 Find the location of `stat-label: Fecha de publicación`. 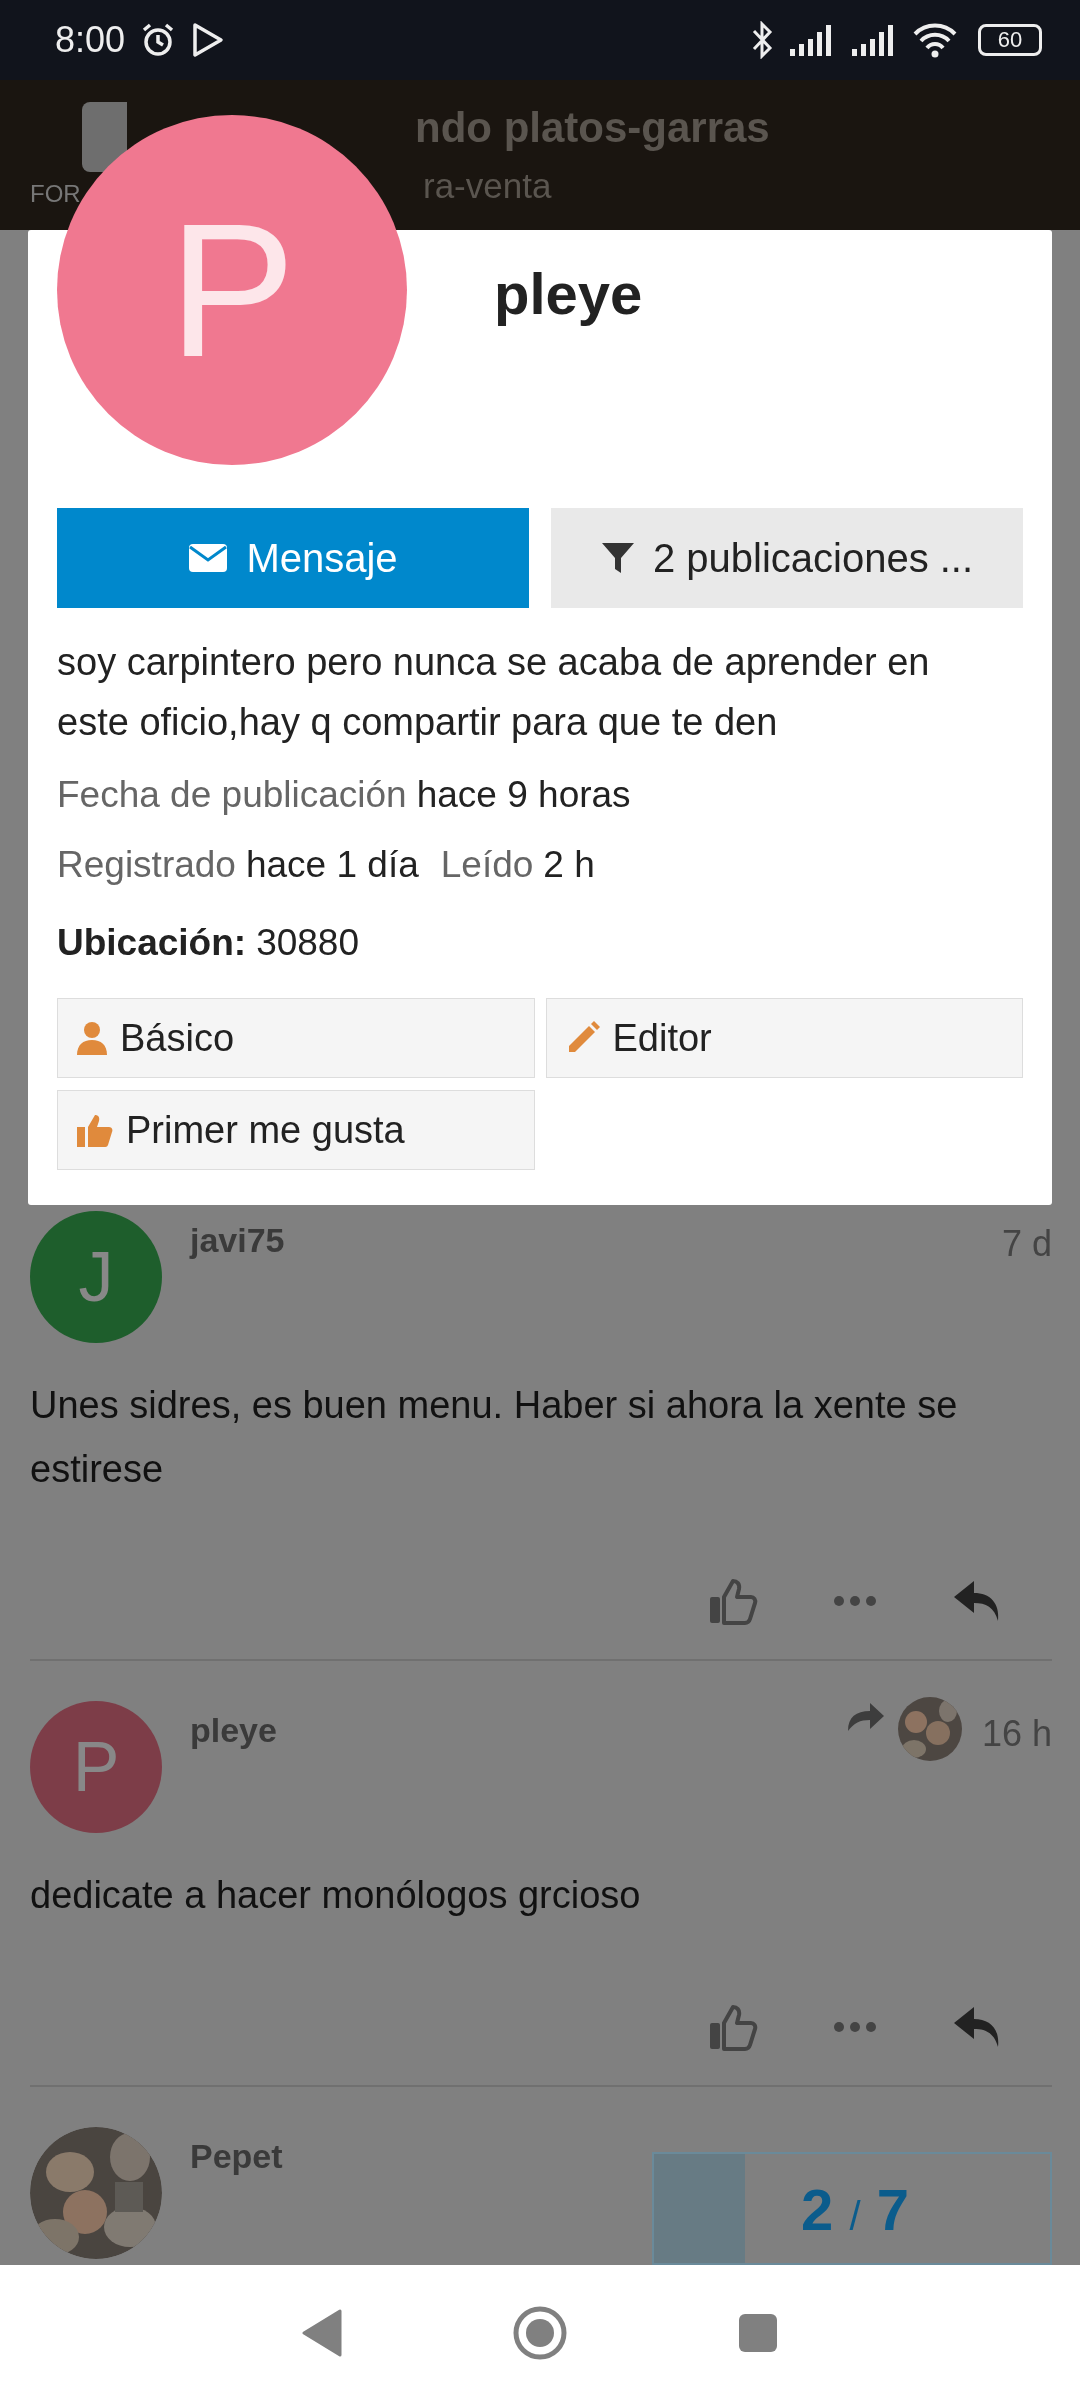

stat-label: Fecha de publicación is located at coordinates (232, 795).